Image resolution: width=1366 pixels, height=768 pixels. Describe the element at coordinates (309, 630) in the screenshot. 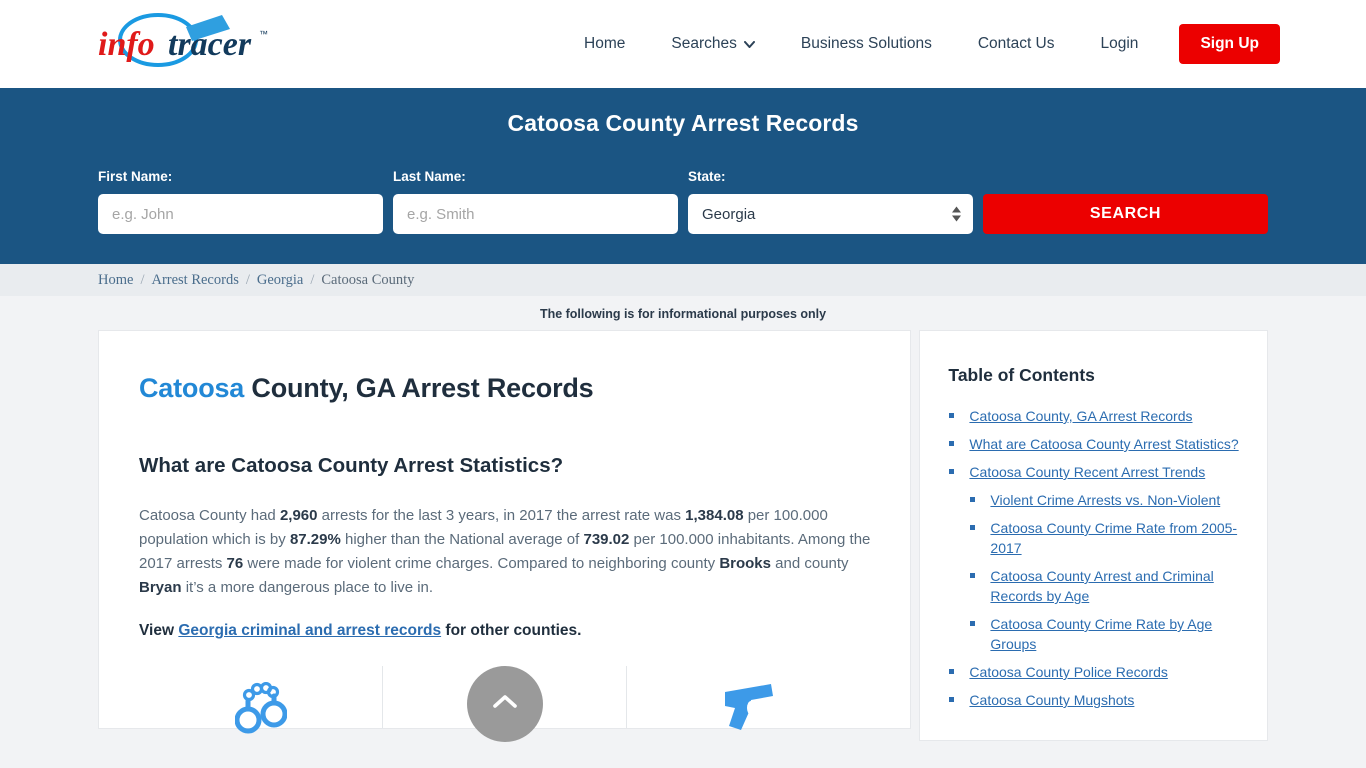

I see `georgia-records-link: Georgia criminal and arrest records` at that location.